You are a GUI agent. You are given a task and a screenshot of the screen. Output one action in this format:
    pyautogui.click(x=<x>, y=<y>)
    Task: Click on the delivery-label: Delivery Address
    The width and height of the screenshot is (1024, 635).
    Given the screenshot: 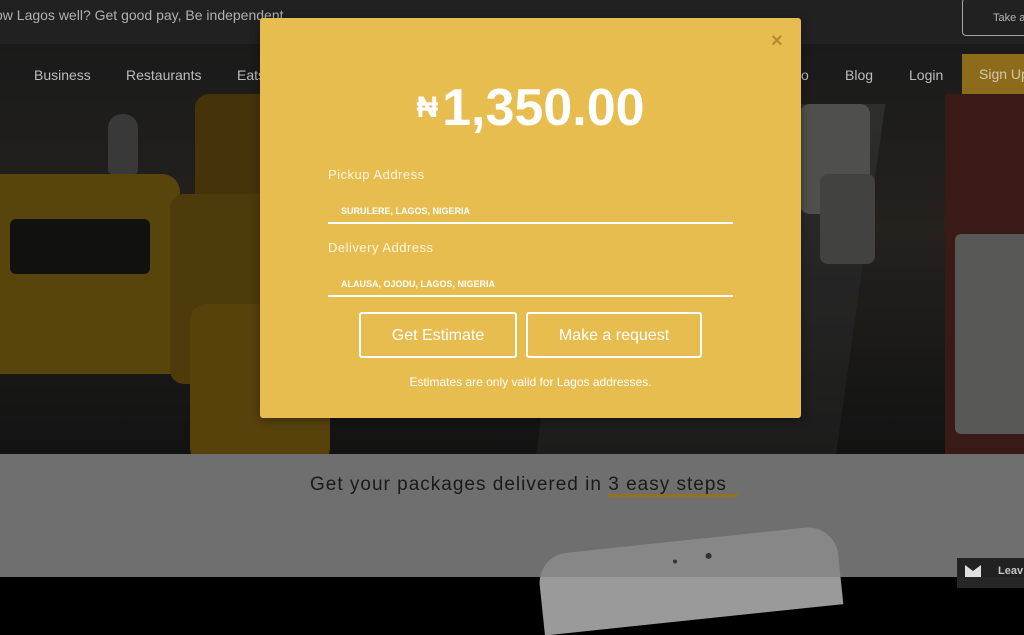 What is the action you would take?
    pyautogui.click(x=381, y=247)
    